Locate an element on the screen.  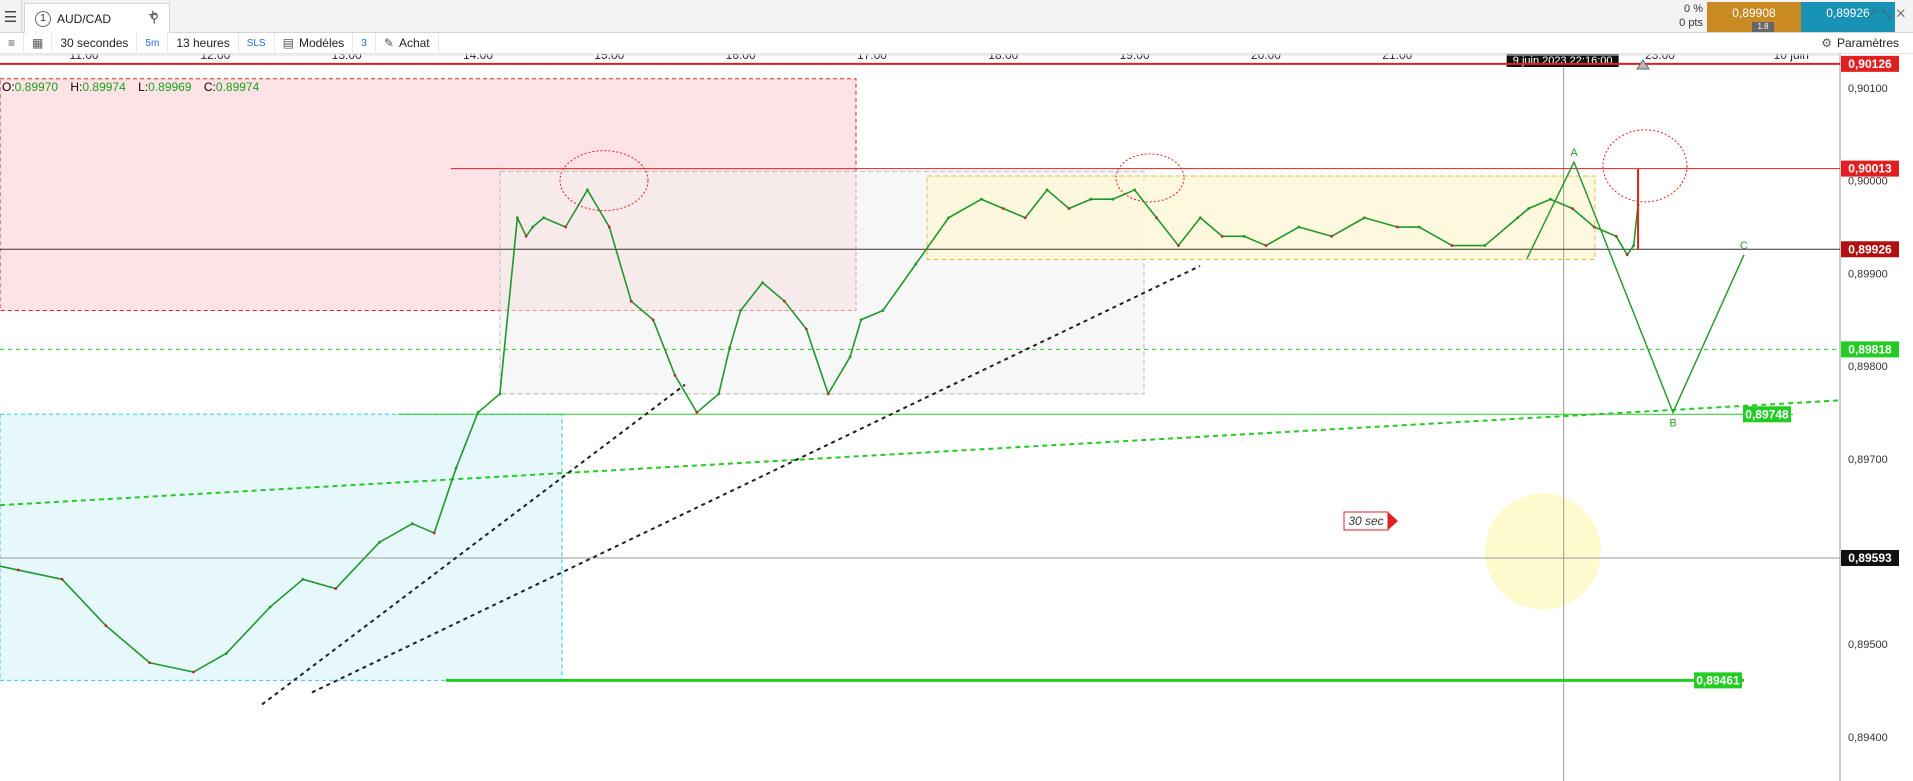
sls-button: SLS is located at coordinates (257, 43).